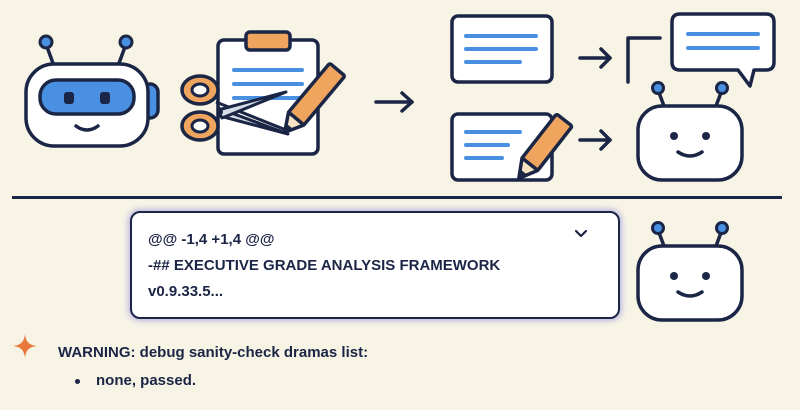  Describe the element at coordinates (211, 239) in the screenshot. I see `diff-hunk-header: @@ -1,4 +1,4 @@` at that location.